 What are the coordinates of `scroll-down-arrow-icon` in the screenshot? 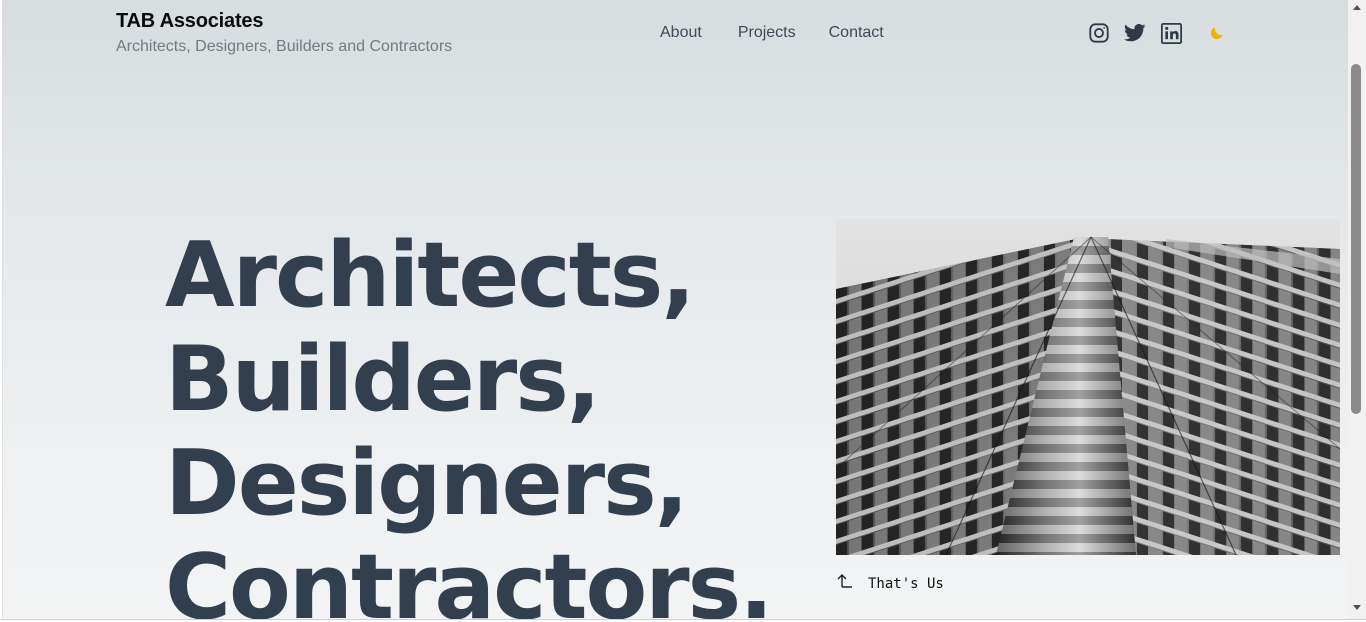 It's located at (1357, 607).